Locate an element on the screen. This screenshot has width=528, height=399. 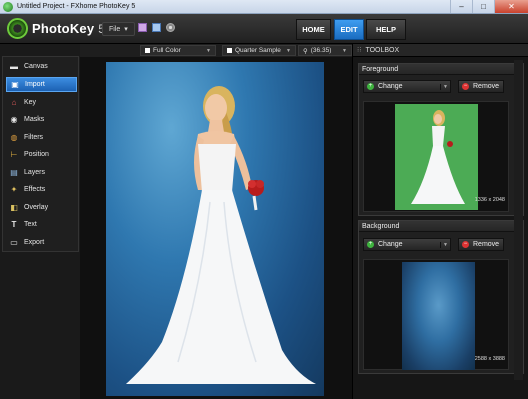
window-title: Untitled Project - FXhome PhotoKey 5 is located at coordinates (76, 6).